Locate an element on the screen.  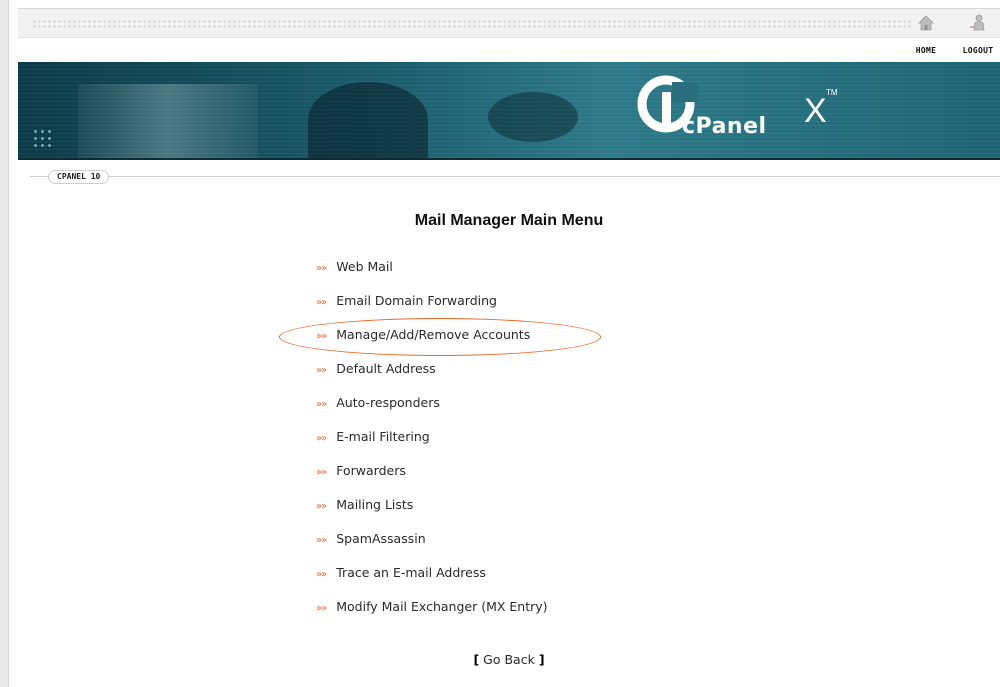
cpanel-banner: cPanel X TM is located at coordinates (509, 111).